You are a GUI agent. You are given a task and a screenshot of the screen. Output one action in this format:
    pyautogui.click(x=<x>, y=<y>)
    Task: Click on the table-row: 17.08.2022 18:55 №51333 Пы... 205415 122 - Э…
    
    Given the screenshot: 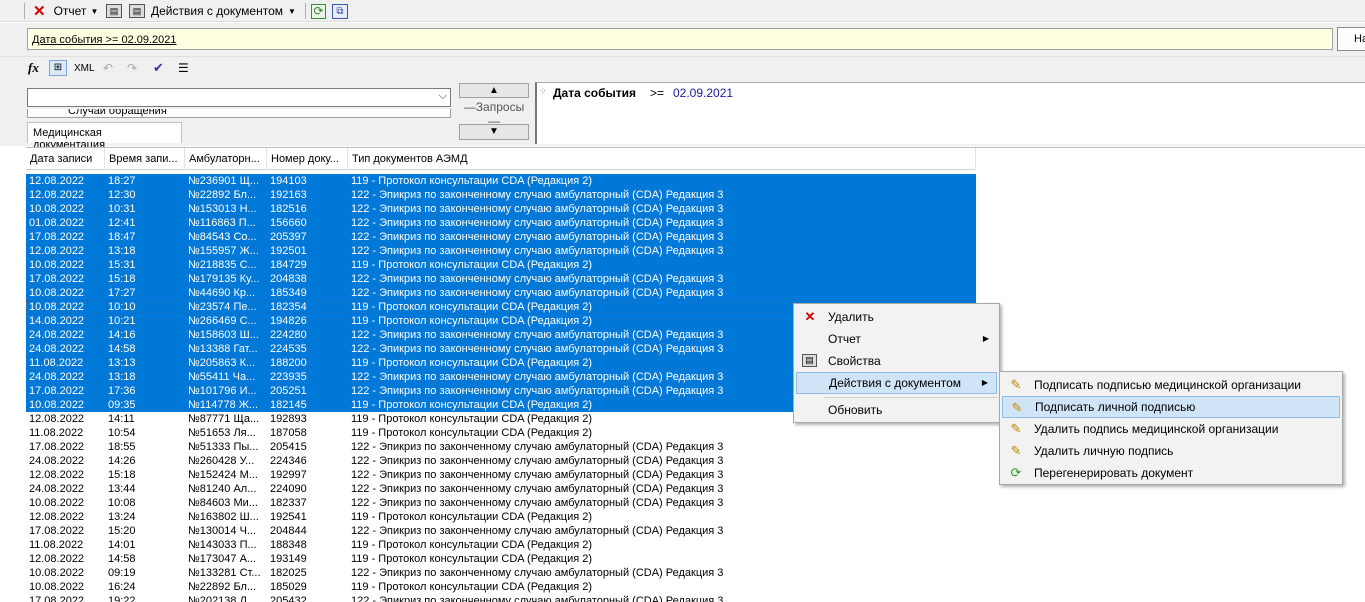 What is the action you would take?
    pyautogui.click(x=501, y=447)
    